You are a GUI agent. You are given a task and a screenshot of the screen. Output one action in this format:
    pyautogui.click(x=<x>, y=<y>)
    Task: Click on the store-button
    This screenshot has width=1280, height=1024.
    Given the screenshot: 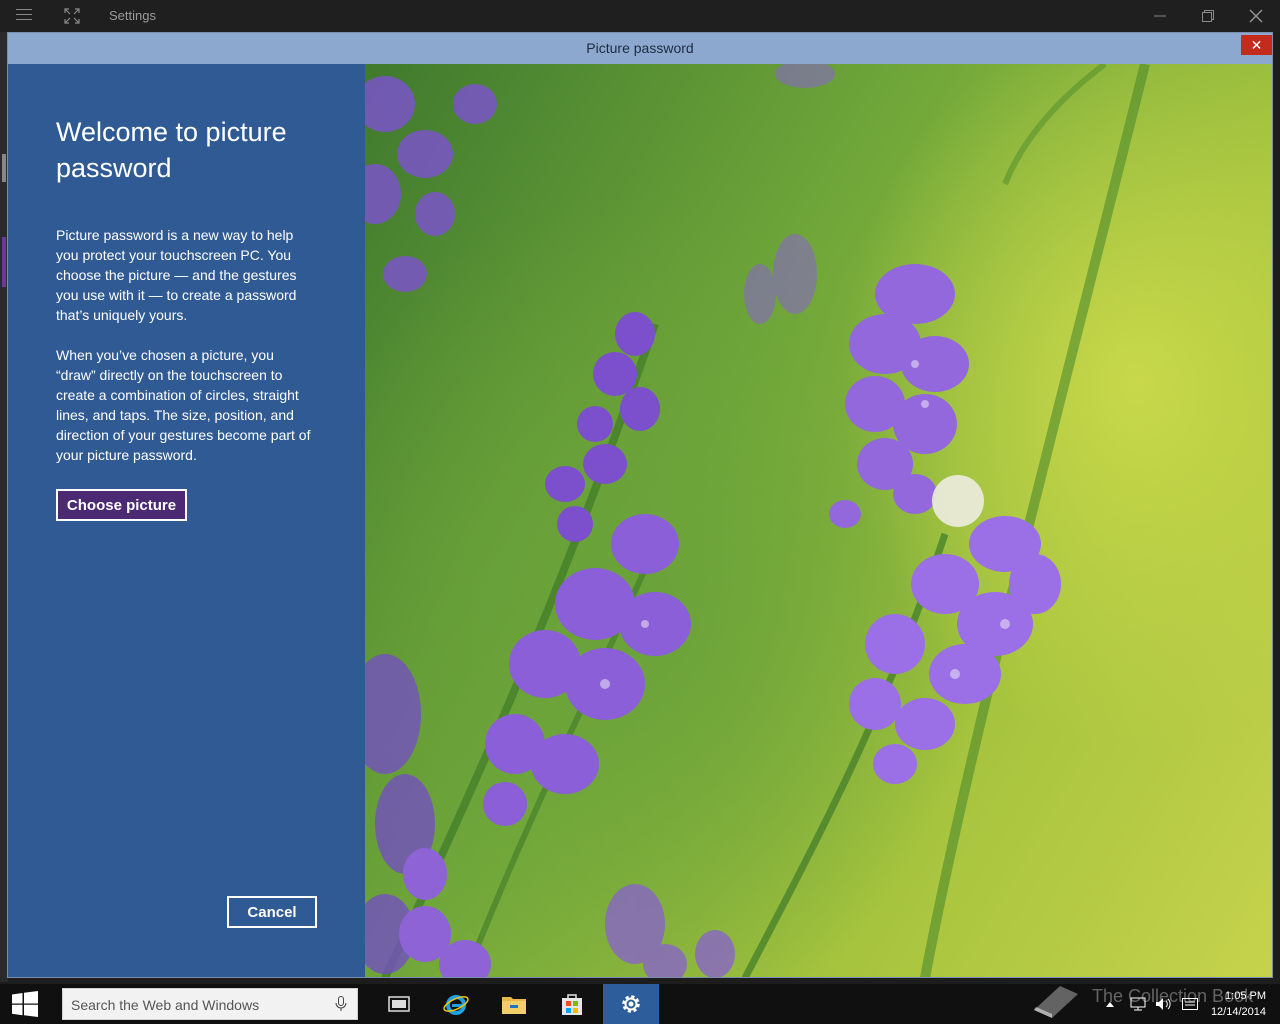 What is the action you would take?
    pyautogui.click(x=572, y=1004)
    